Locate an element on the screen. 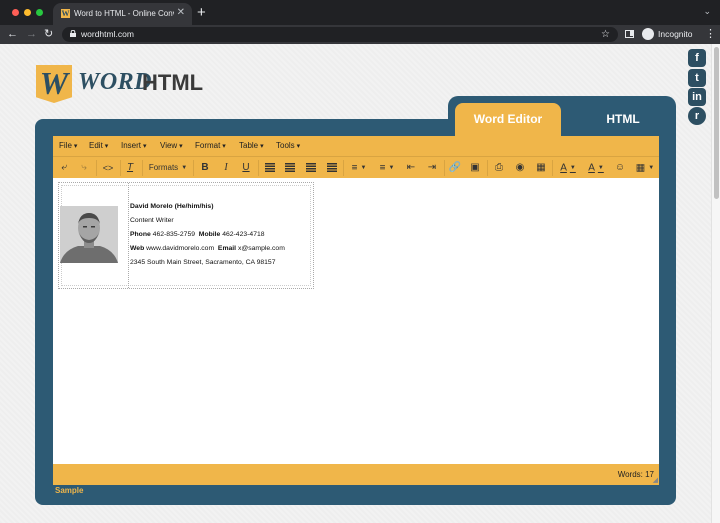  mobile-label: Mobile is located at coordinates (209, 234).